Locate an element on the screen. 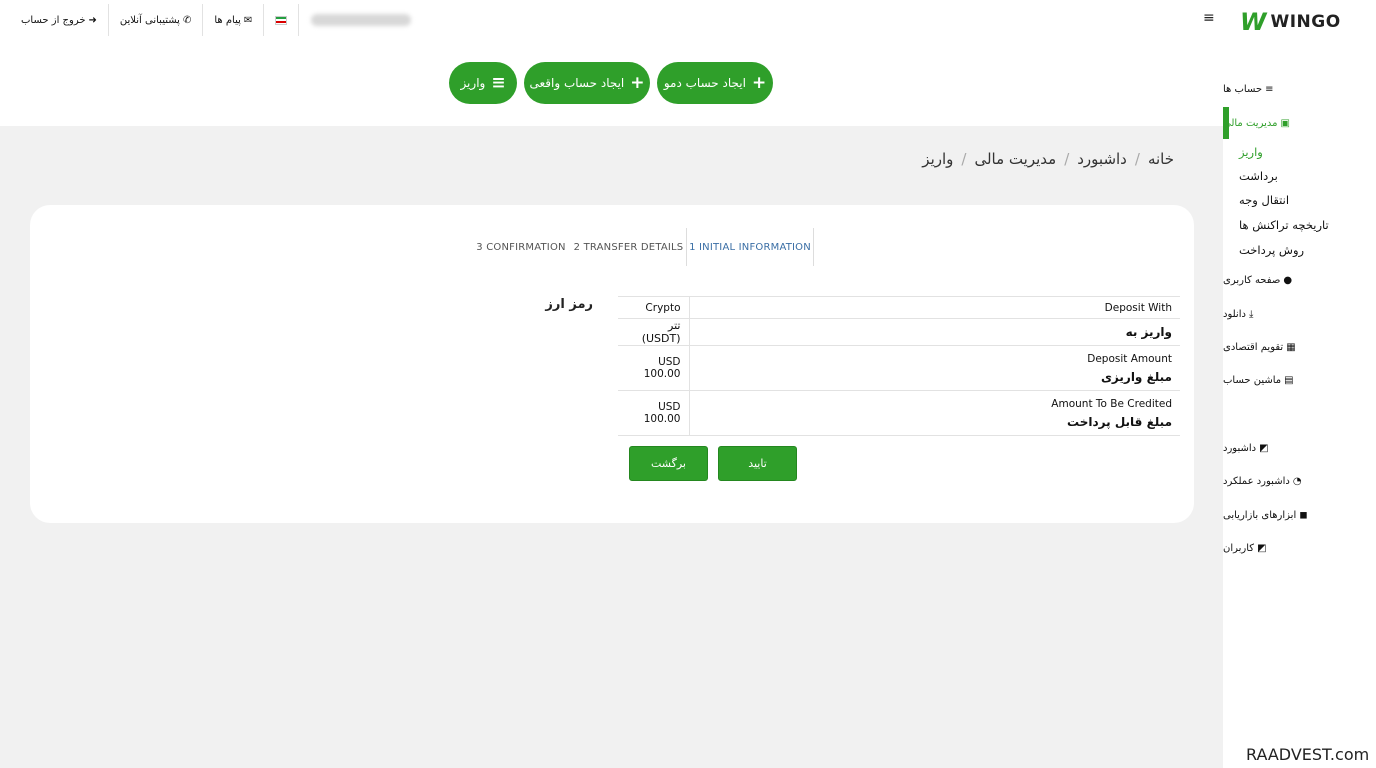 This screenshot has width=1376, height=768. sidebar-subitem-withdraw: برداشت is located at coordinates (1258, 176).